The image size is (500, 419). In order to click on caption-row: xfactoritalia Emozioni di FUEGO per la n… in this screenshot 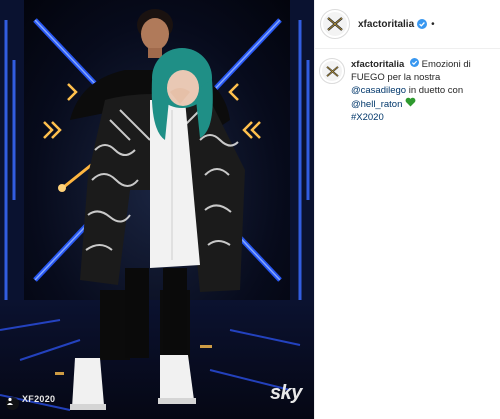, I will do `click(409, 91)`.